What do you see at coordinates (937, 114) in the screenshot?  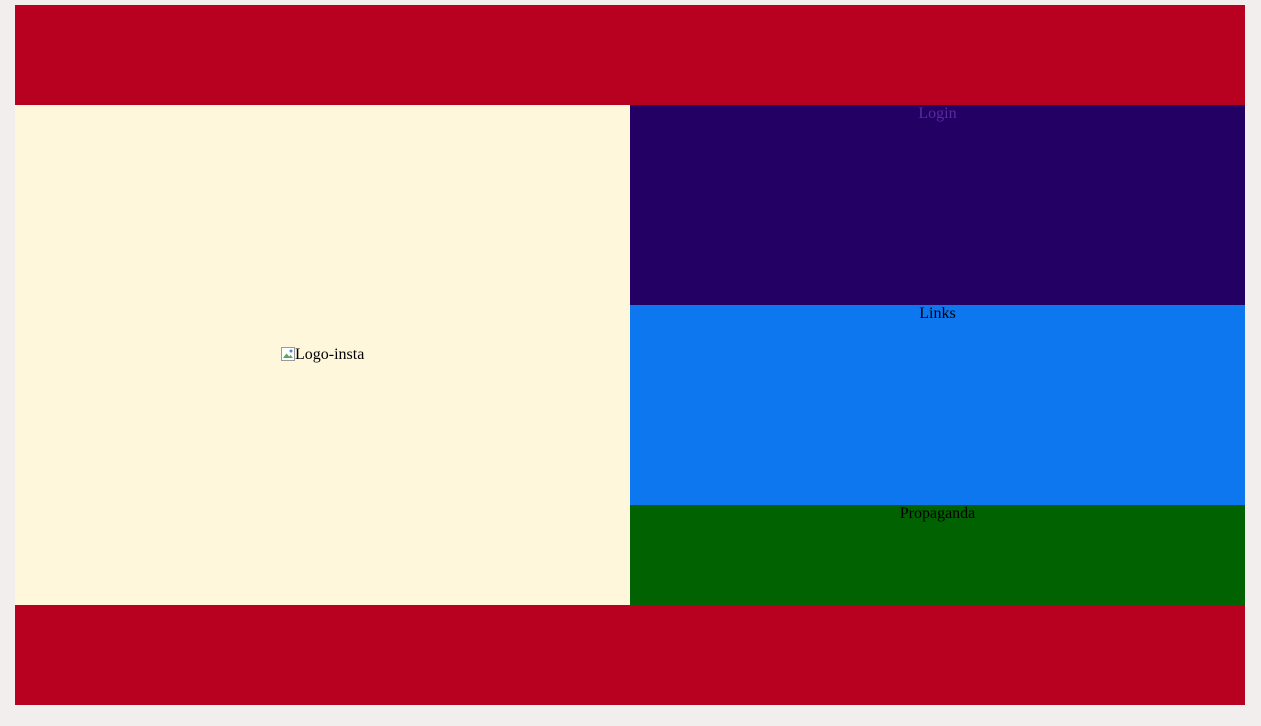 I see `login-label: Login` at bounding box center [937, 114].